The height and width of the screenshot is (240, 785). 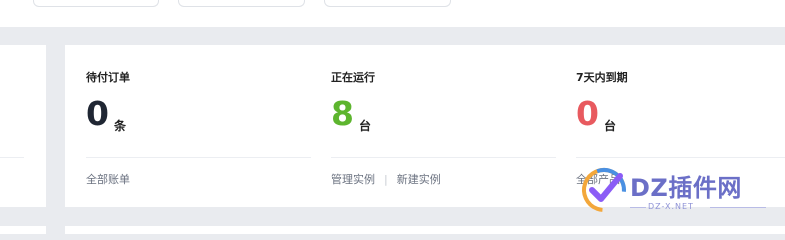 What do you see at coordinates (120, 126) in the screenshot?
I see `stat-unit: 条` at bounding box center [120, 126].